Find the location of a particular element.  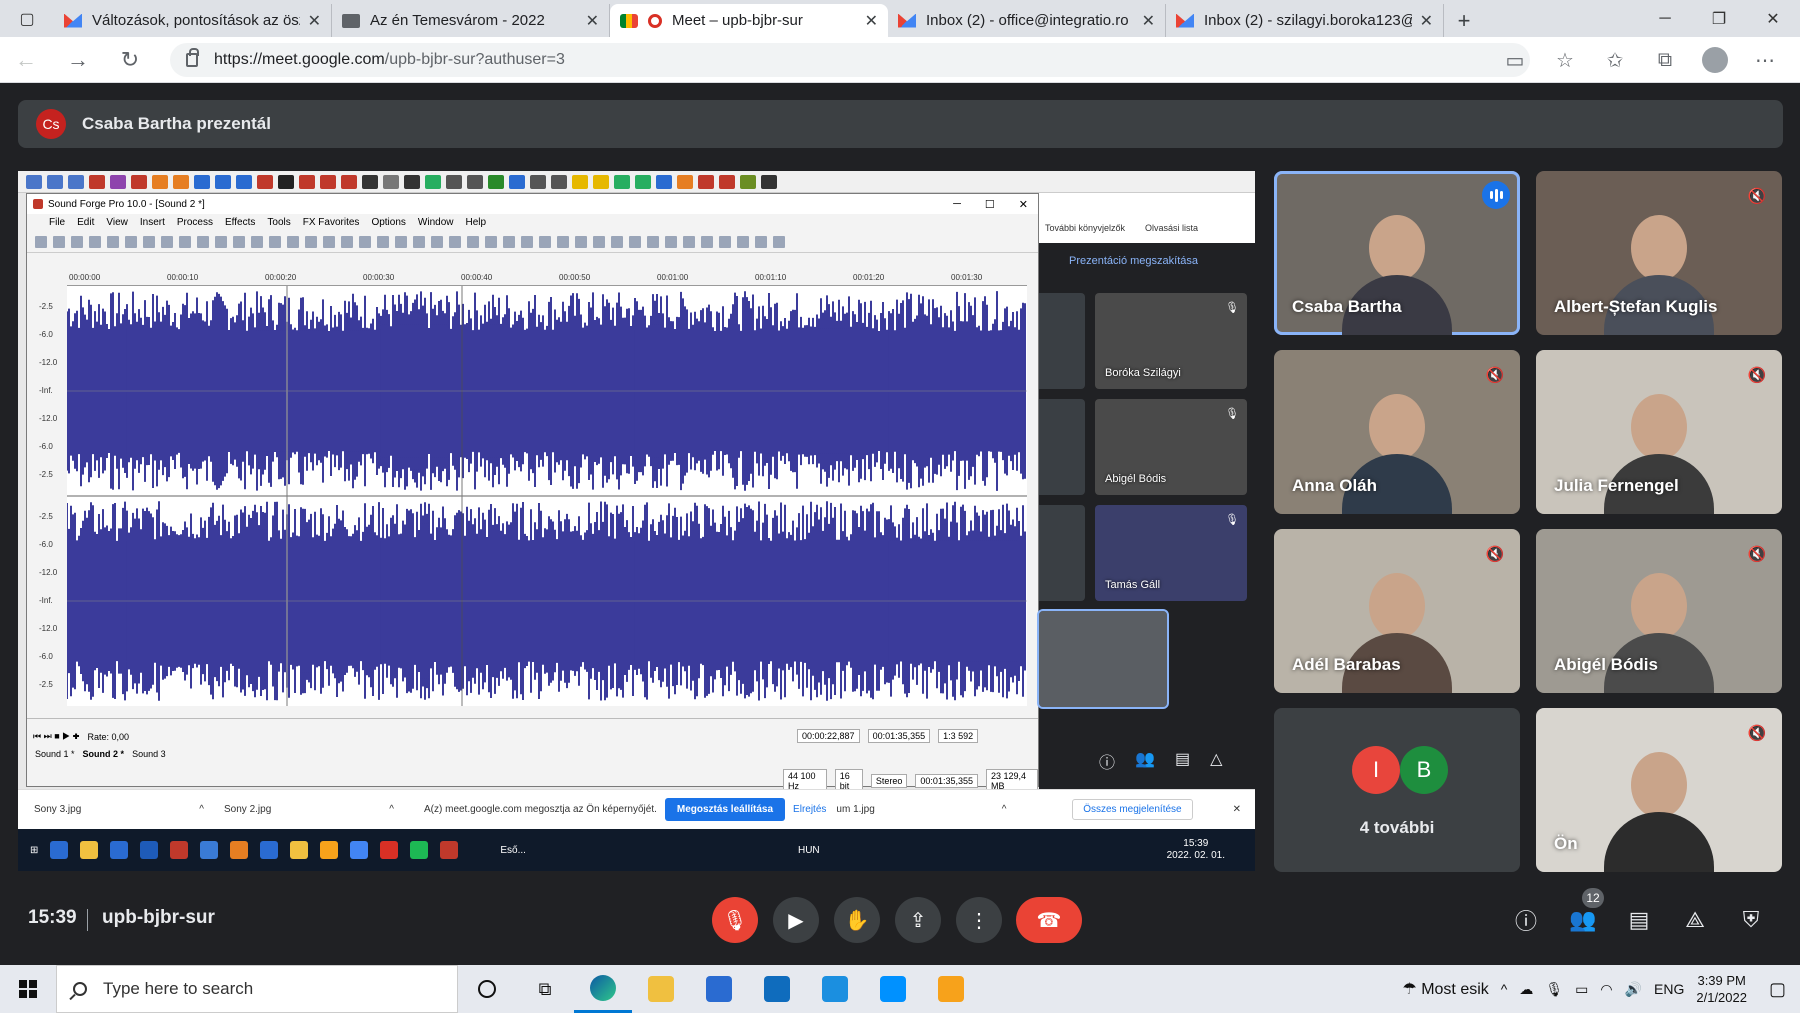

orange-app-icon is located at coordinates (951, 989).